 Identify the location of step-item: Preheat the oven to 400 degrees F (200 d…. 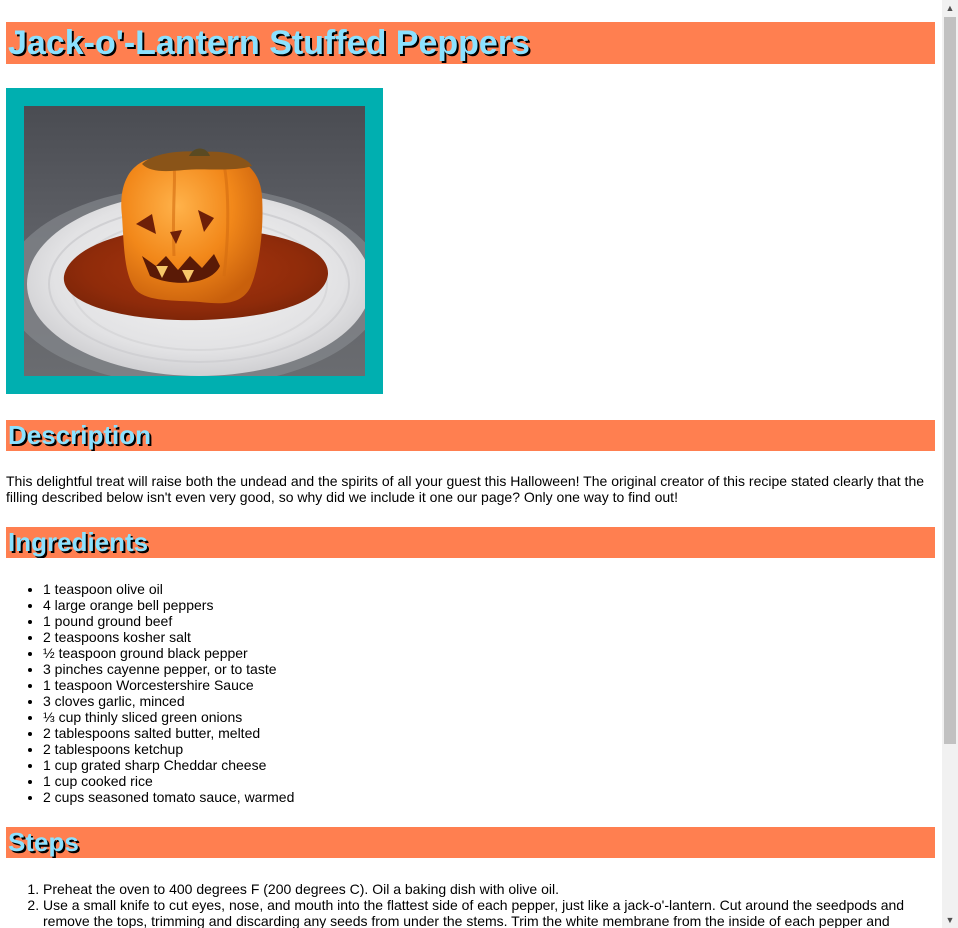
(489, 889).